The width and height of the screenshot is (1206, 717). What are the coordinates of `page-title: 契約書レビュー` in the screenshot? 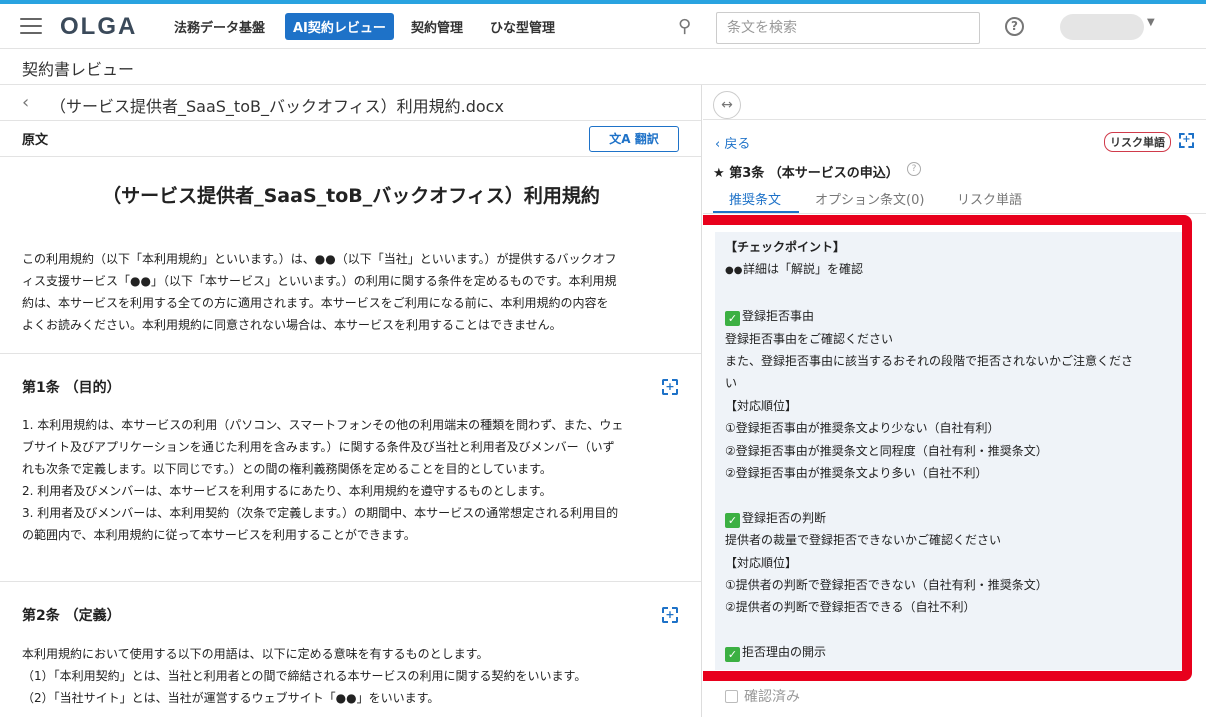 It's located at (78, 69).